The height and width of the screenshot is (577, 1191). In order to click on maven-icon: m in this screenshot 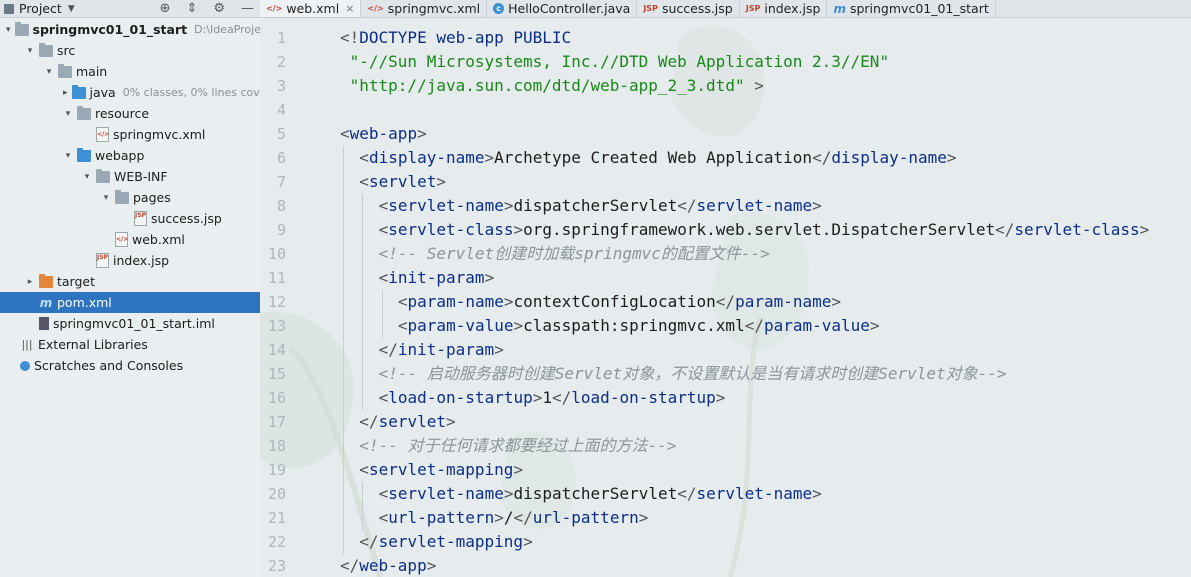, I will do `click(46, 302)`.